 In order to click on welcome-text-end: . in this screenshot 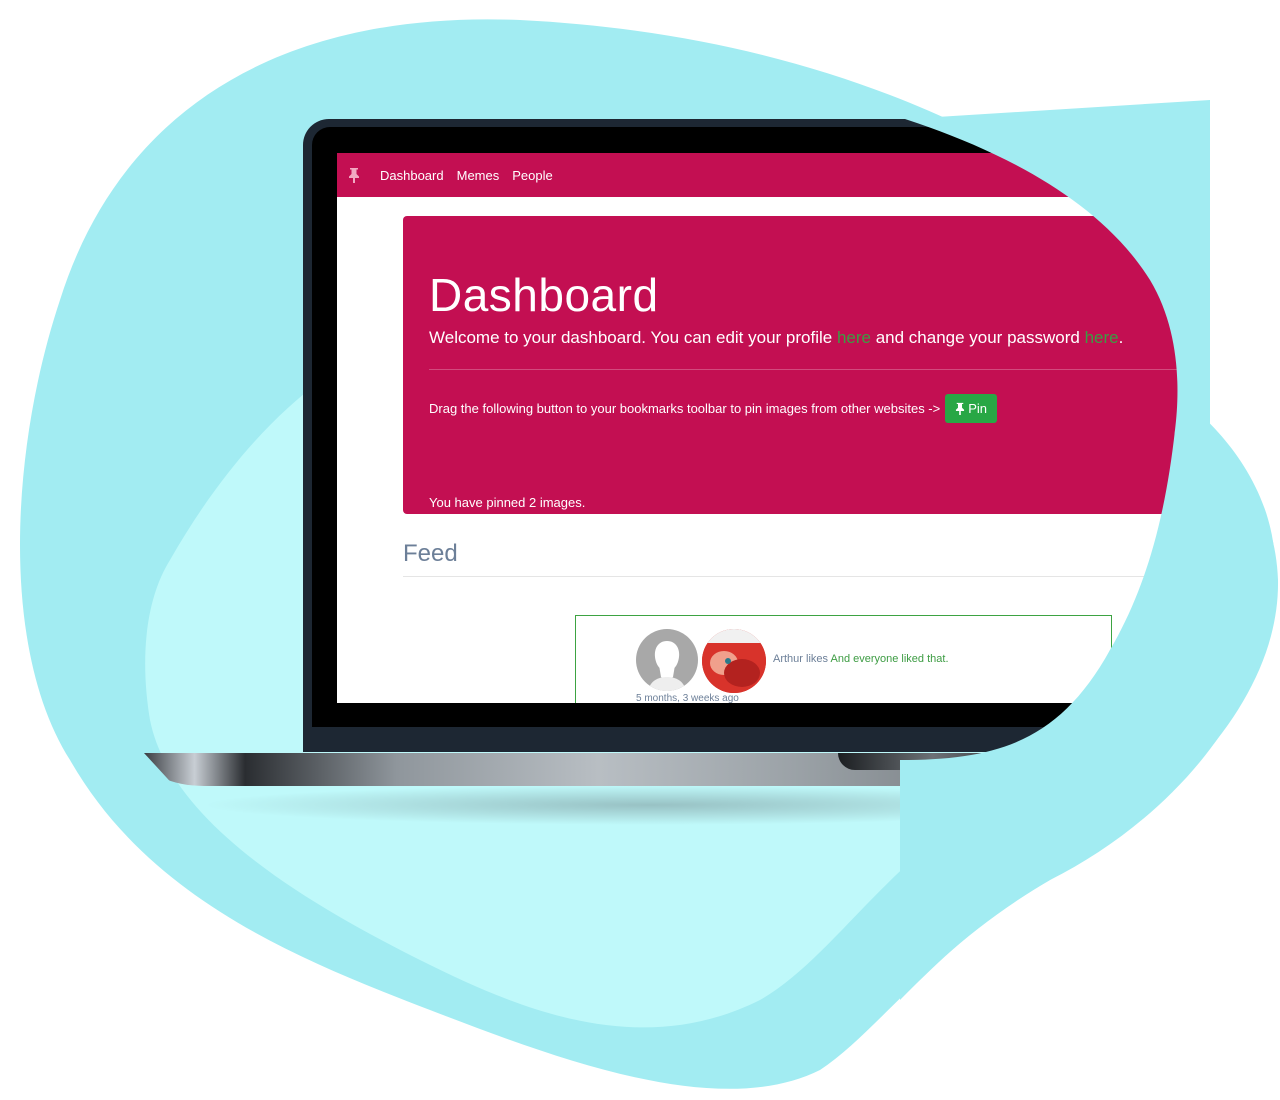, I will do `click(1121, 337)`.